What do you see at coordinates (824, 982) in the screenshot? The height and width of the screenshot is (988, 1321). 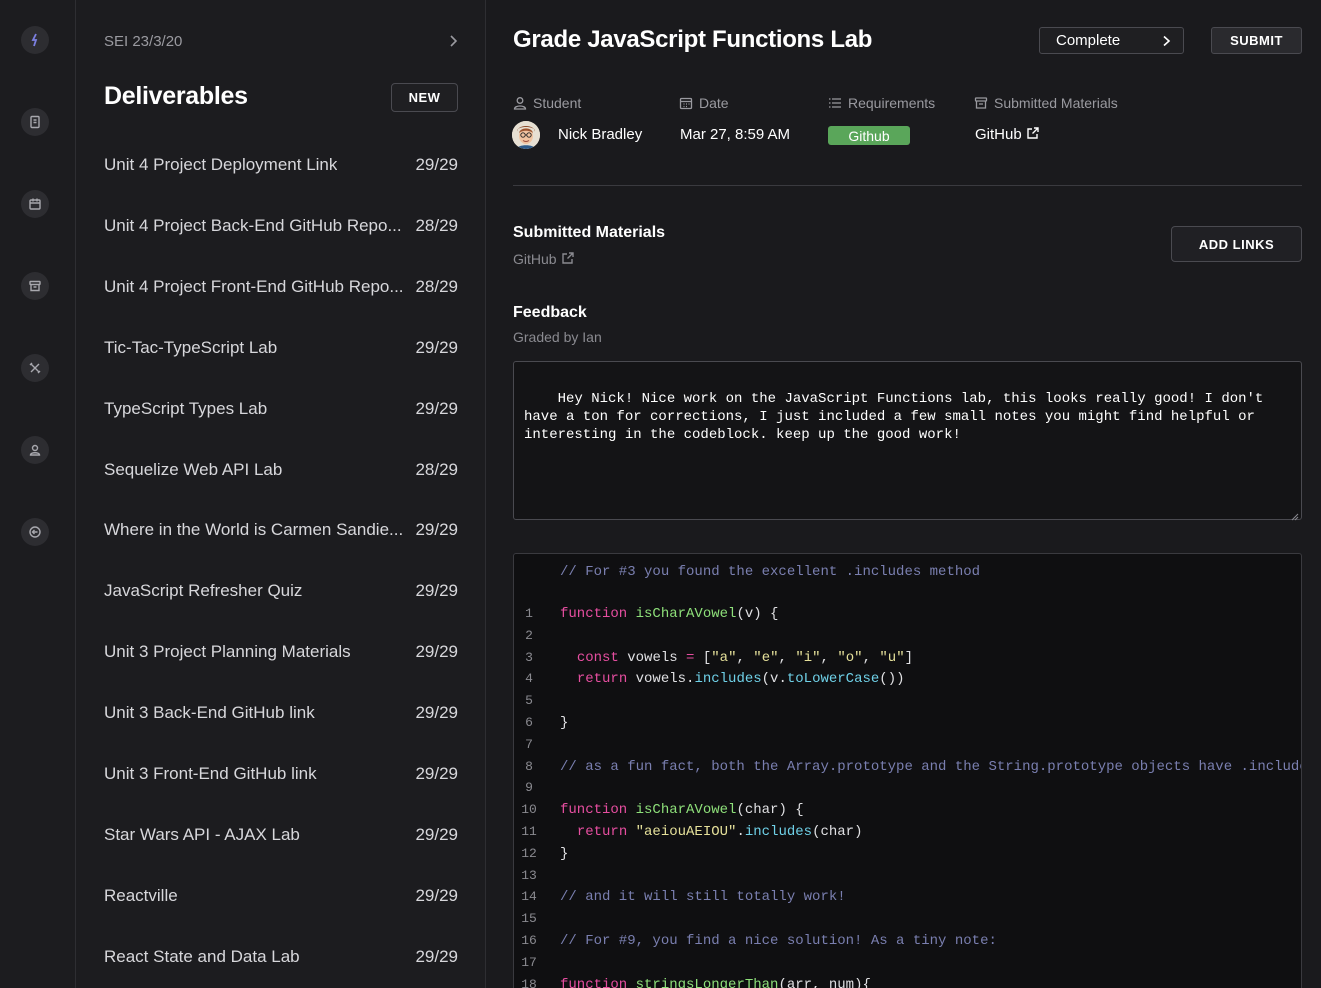 I see `code-token: (arr, num){` at bounding box center [824, 982].